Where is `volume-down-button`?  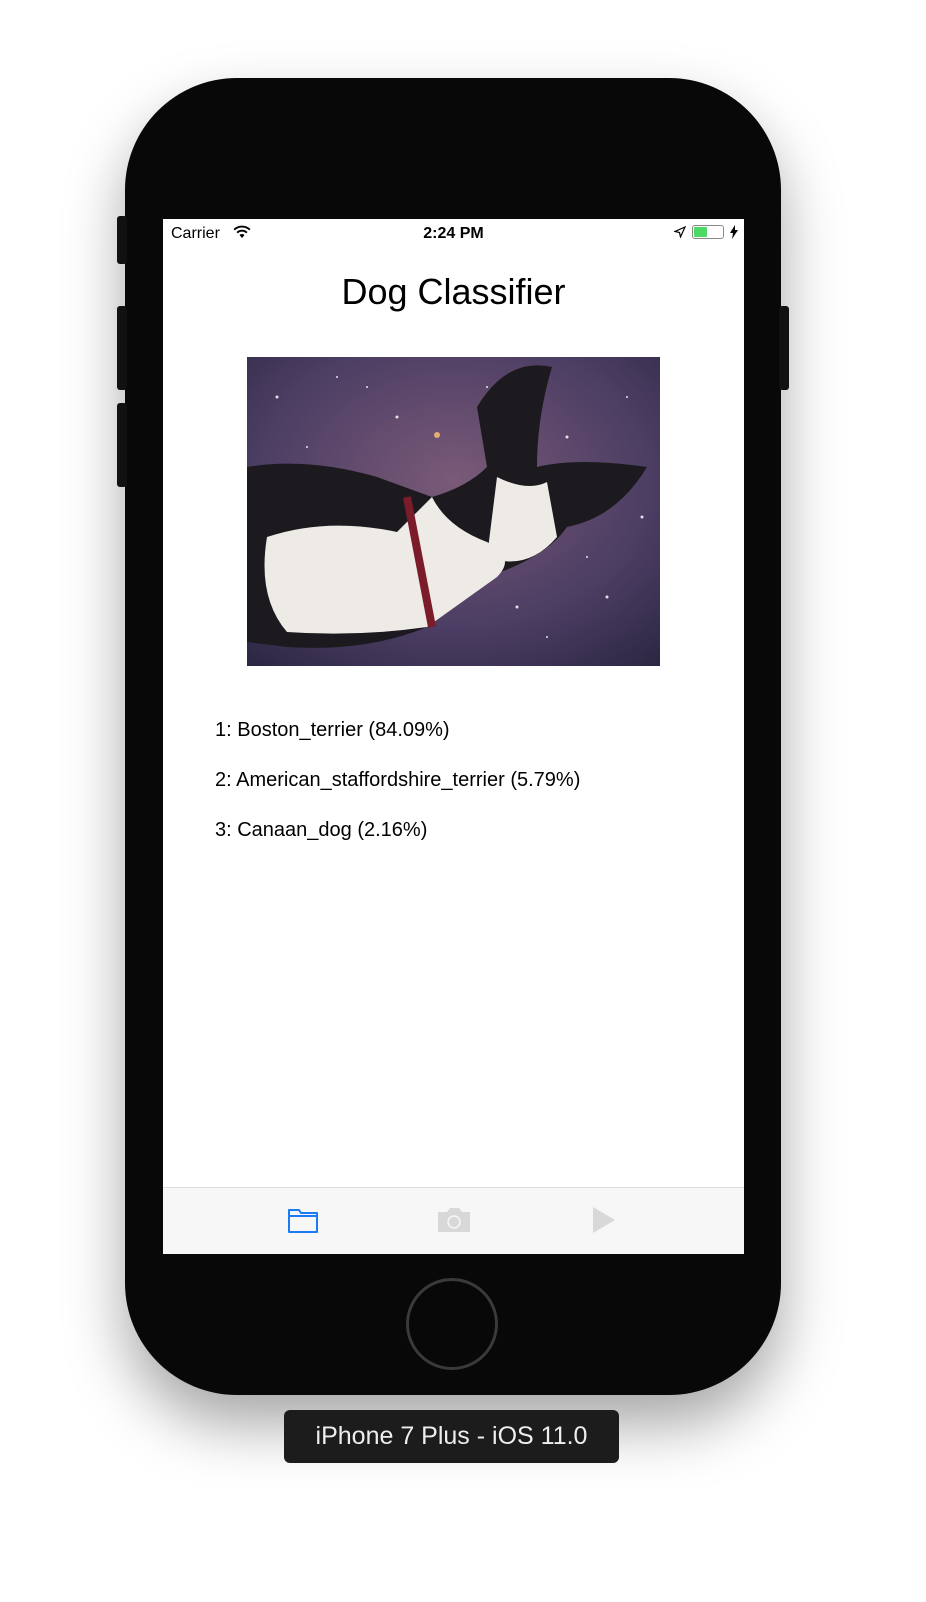
volume-down-button is located at coordinates (122, 445).